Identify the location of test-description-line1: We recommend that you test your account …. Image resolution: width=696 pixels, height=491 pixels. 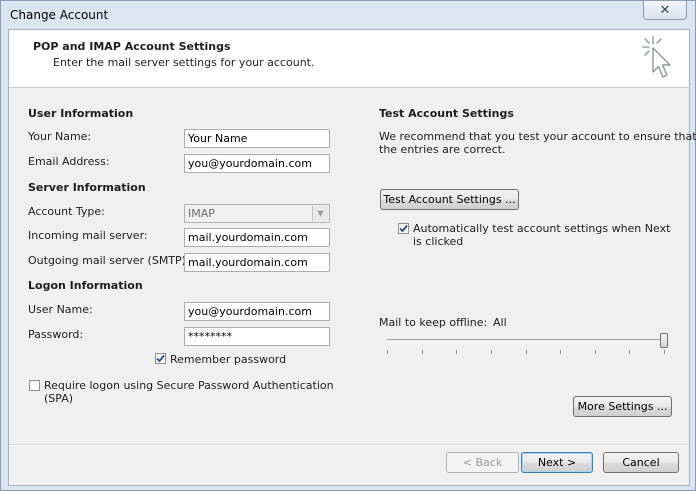
(537, 136).